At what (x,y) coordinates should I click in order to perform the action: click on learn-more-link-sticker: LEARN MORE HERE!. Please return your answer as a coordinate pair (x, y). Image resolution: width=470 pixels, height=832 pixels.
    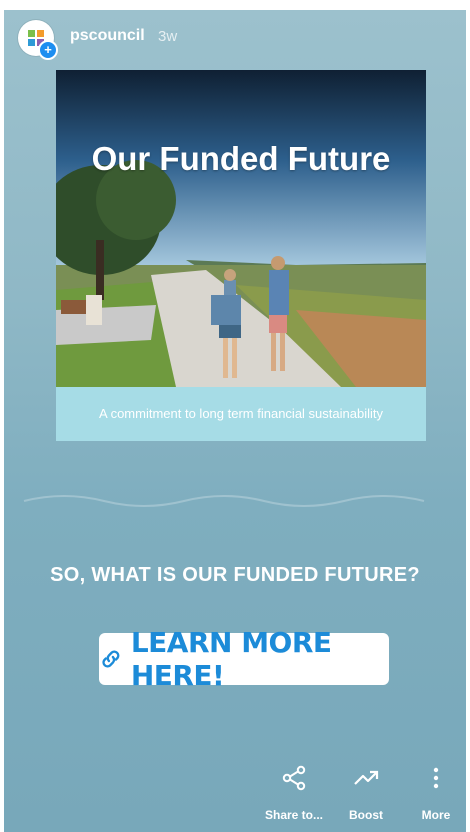
    Looking at the image, I should click on (244, 659).